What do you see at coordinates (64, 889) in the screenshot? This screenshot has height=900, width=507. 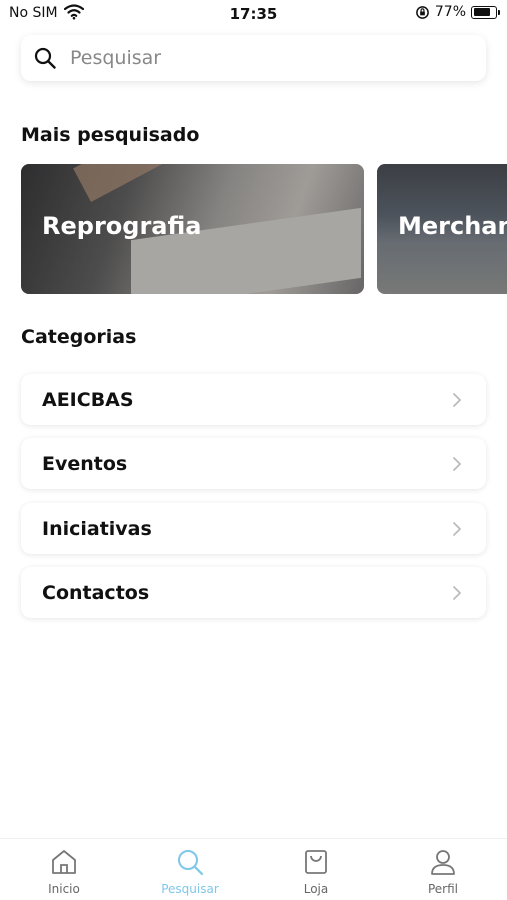 I see `tab-label: Inicio` at bounding box center [64, 889].